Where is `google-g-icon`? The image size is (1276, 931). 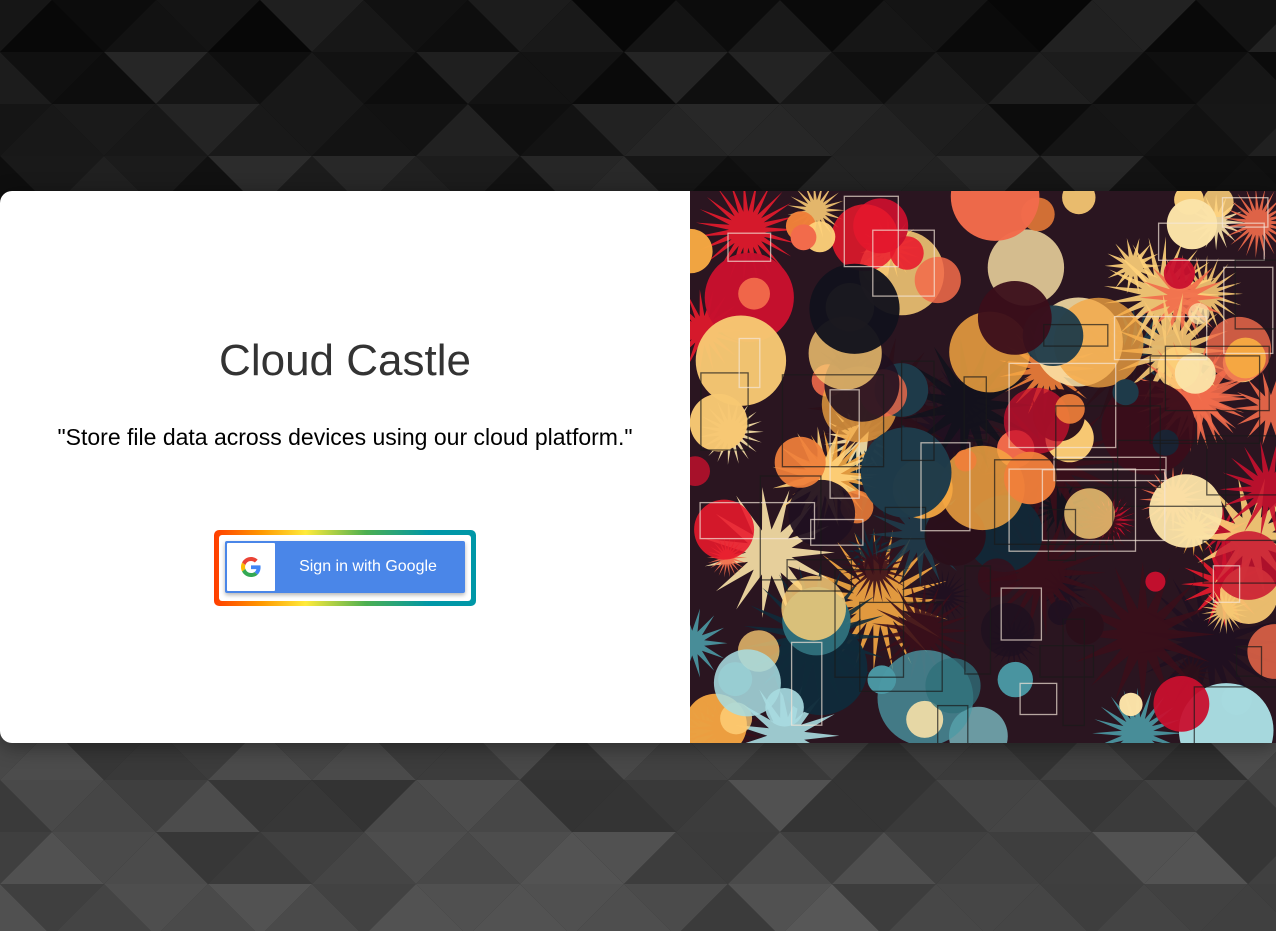
google-g-icon is located at coordinates (251, 567).